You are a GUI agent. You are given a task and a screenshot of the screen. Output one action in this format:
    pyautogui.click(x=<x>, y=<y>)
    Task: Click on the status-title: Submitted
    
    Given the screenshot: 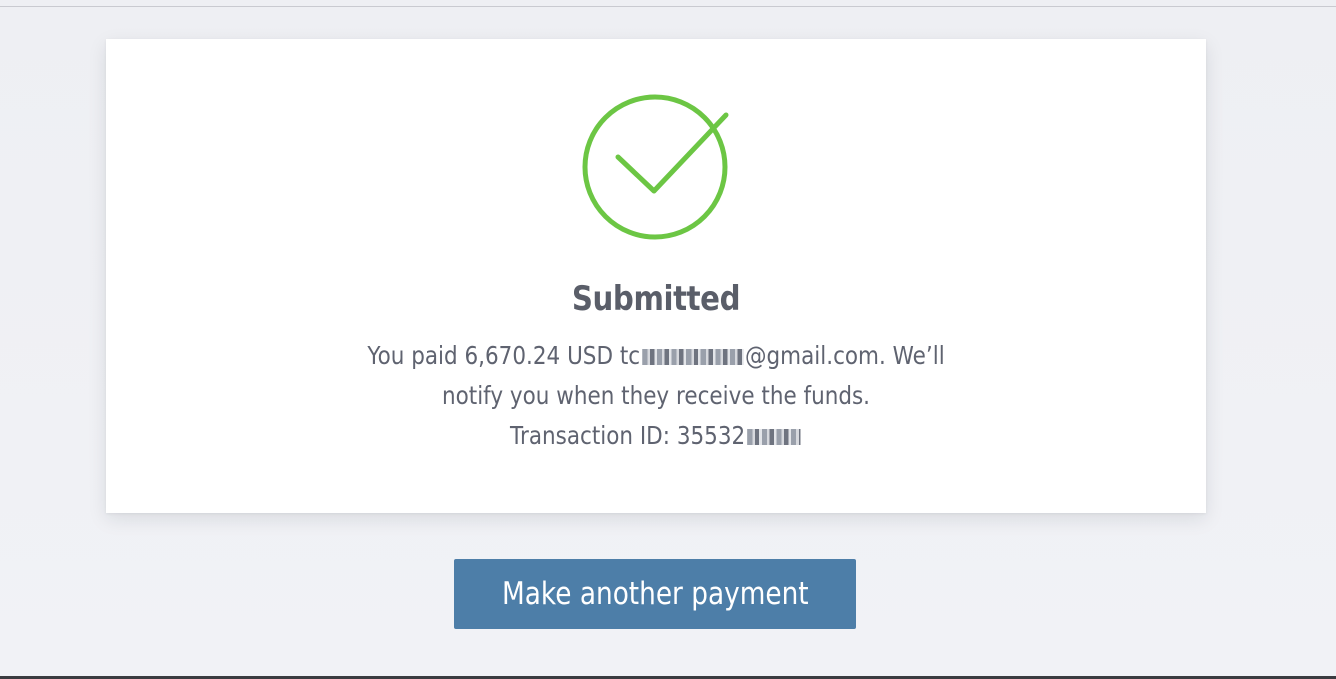 What is the action you would take?
    pyautogui.click(x=656, y=299)
    